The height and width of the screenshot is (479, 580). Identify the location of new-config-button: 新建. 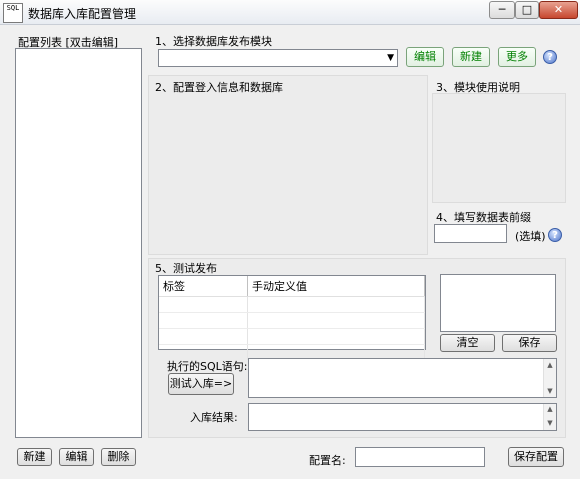
(34, 457).